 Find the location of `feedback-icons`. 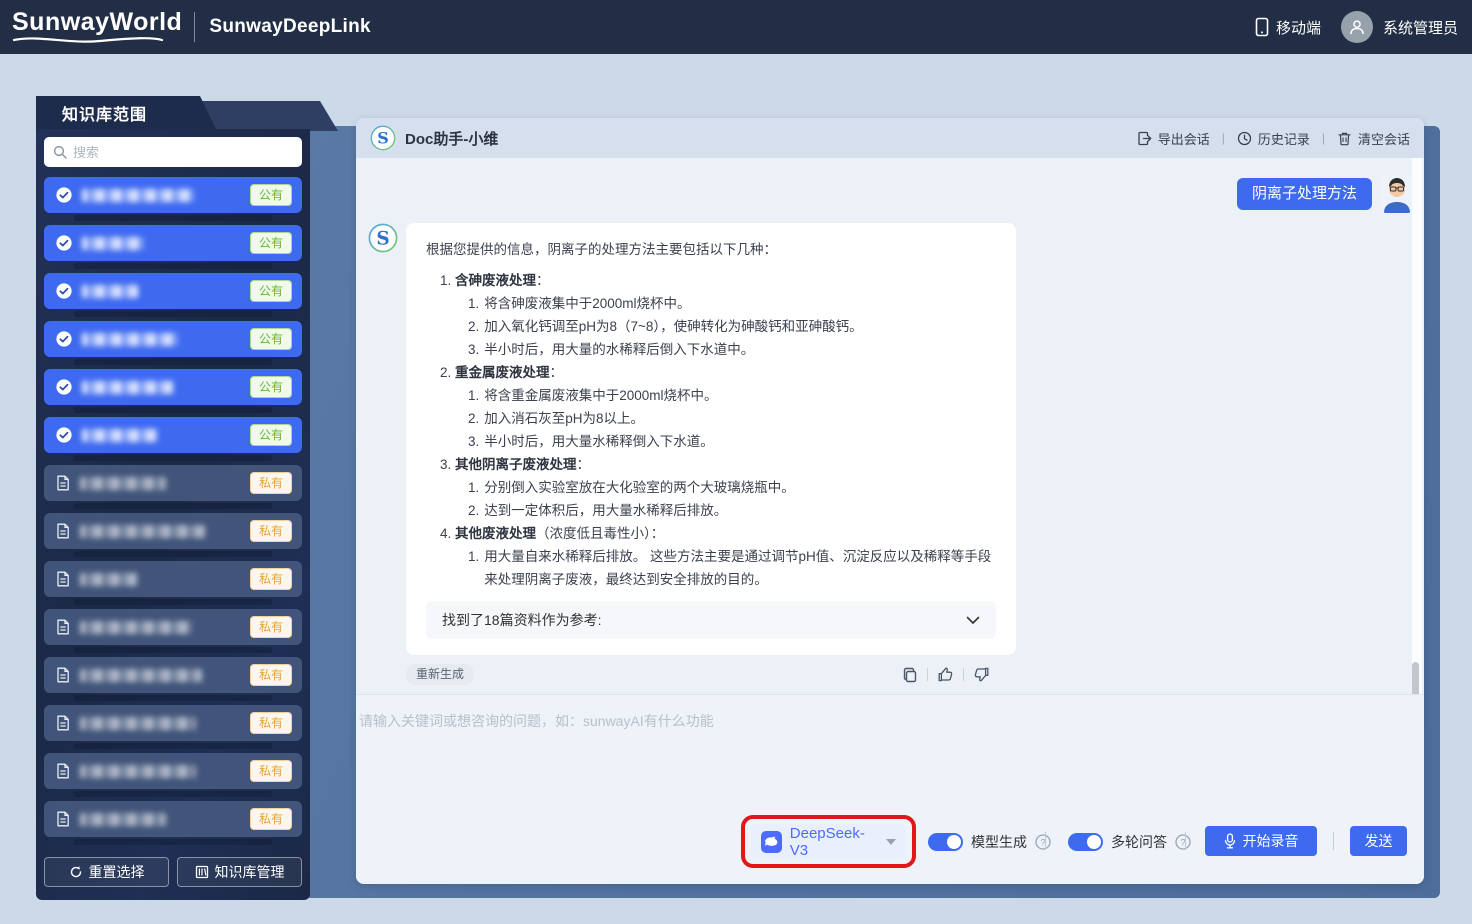

feedback-icons is located at coordinates (946, 674).